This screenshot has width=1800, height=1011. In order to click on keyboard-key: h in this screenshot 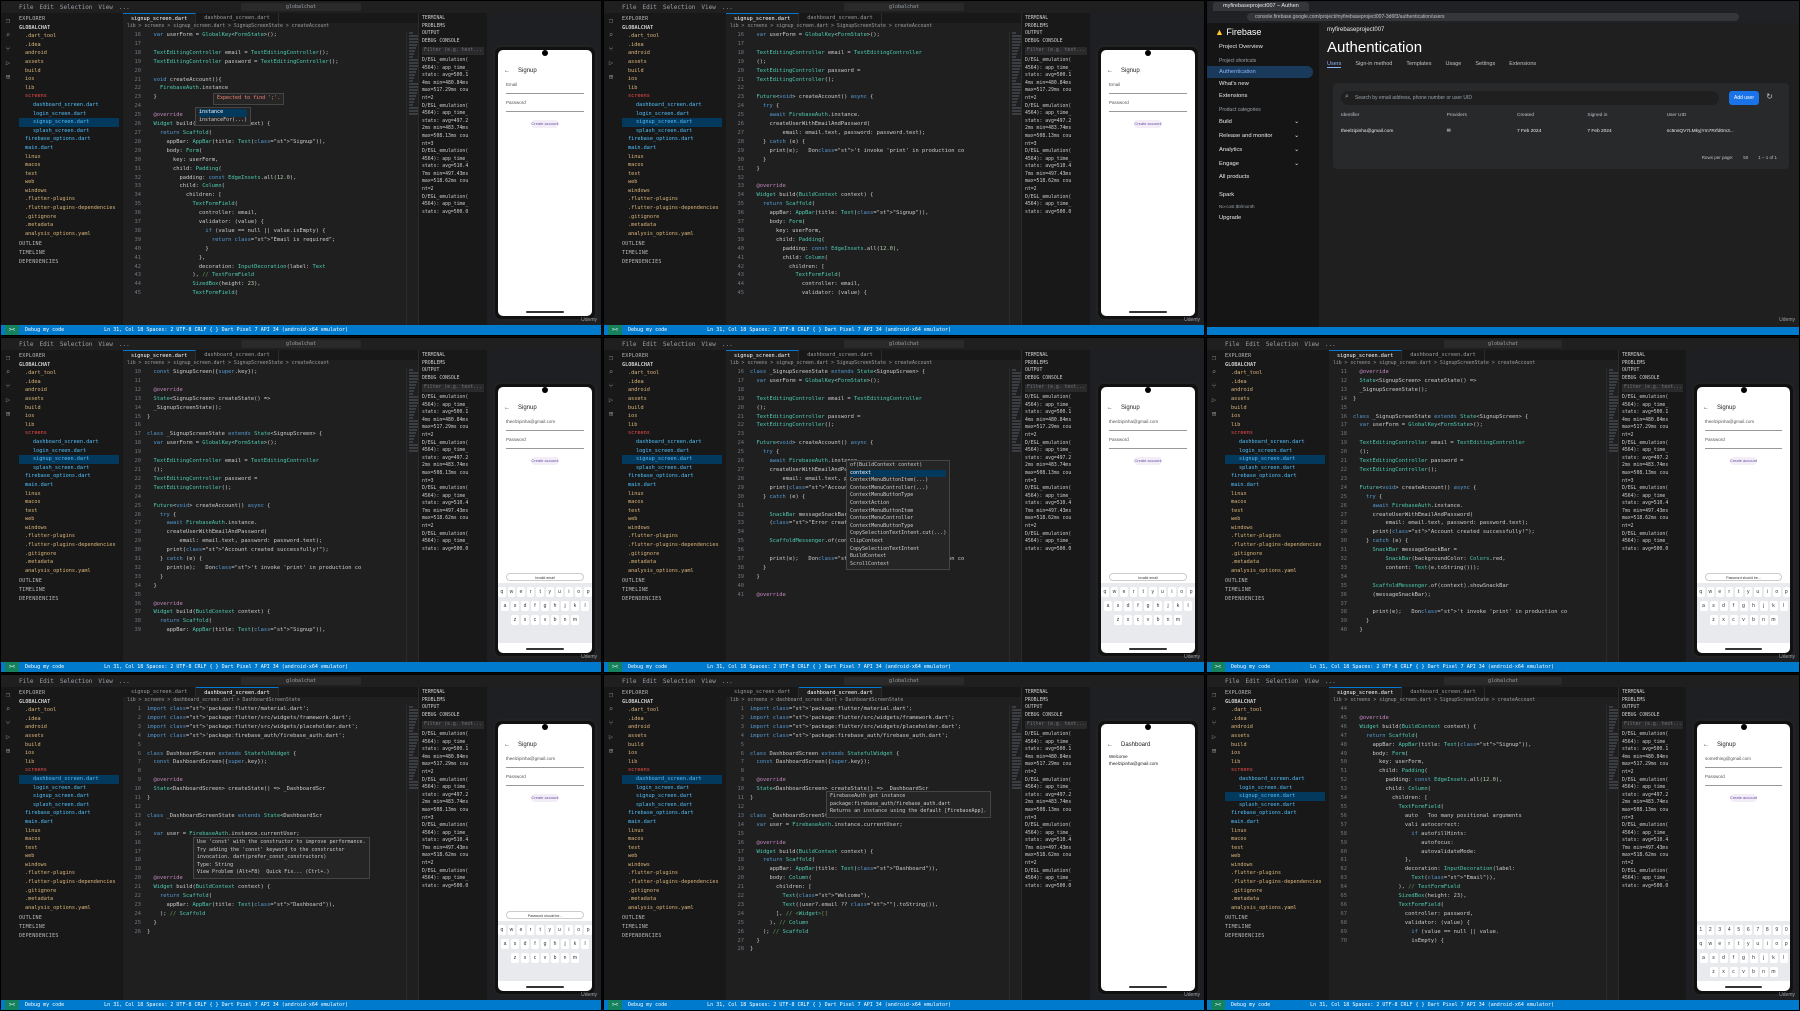, I will do `click(1158, 606)`.